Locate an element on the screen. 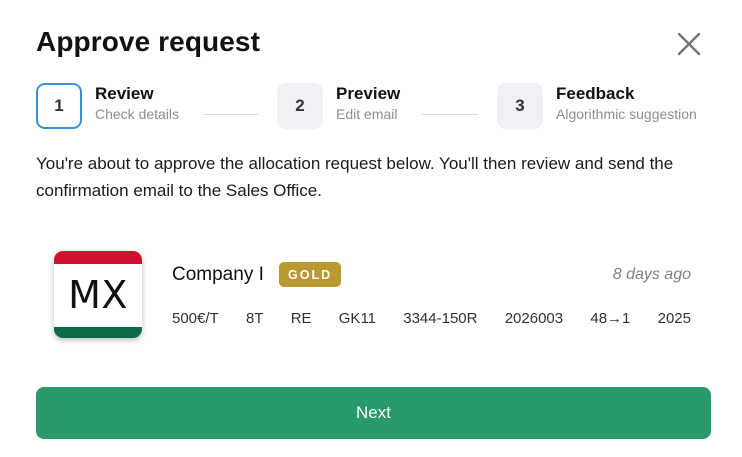 Image resolution: width=742 pixels, height=457 pixels. dialog-title: Approve request is located at coordinates (148, 41).